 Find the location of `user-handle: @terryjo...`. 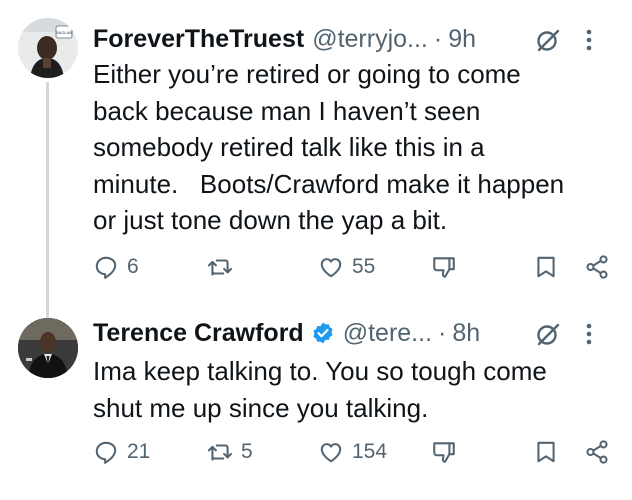

user-handle: @terryjo... is located at coordinates (370, 39).